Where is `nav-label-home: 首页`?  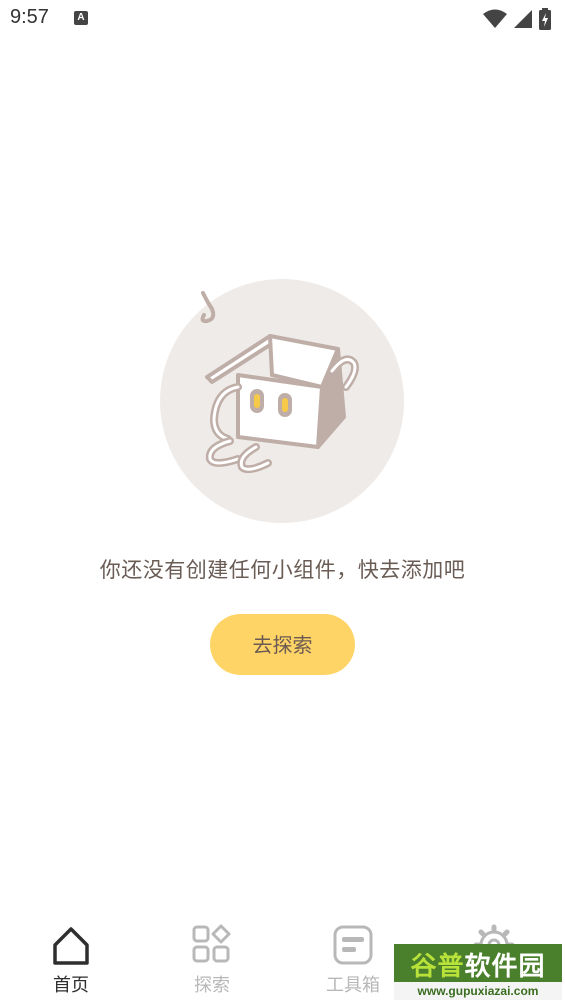 nav-label-home: 首页 is located at coordinates (71, 985).